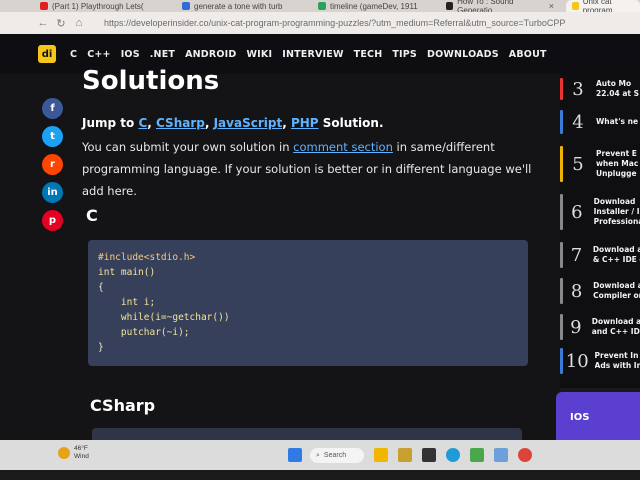 The image size is (640, 480). What do you see at coordinates (614, 83) in the screenshot?
I see `post-title-line: Auto Mo` at bounding box center [614, 83].